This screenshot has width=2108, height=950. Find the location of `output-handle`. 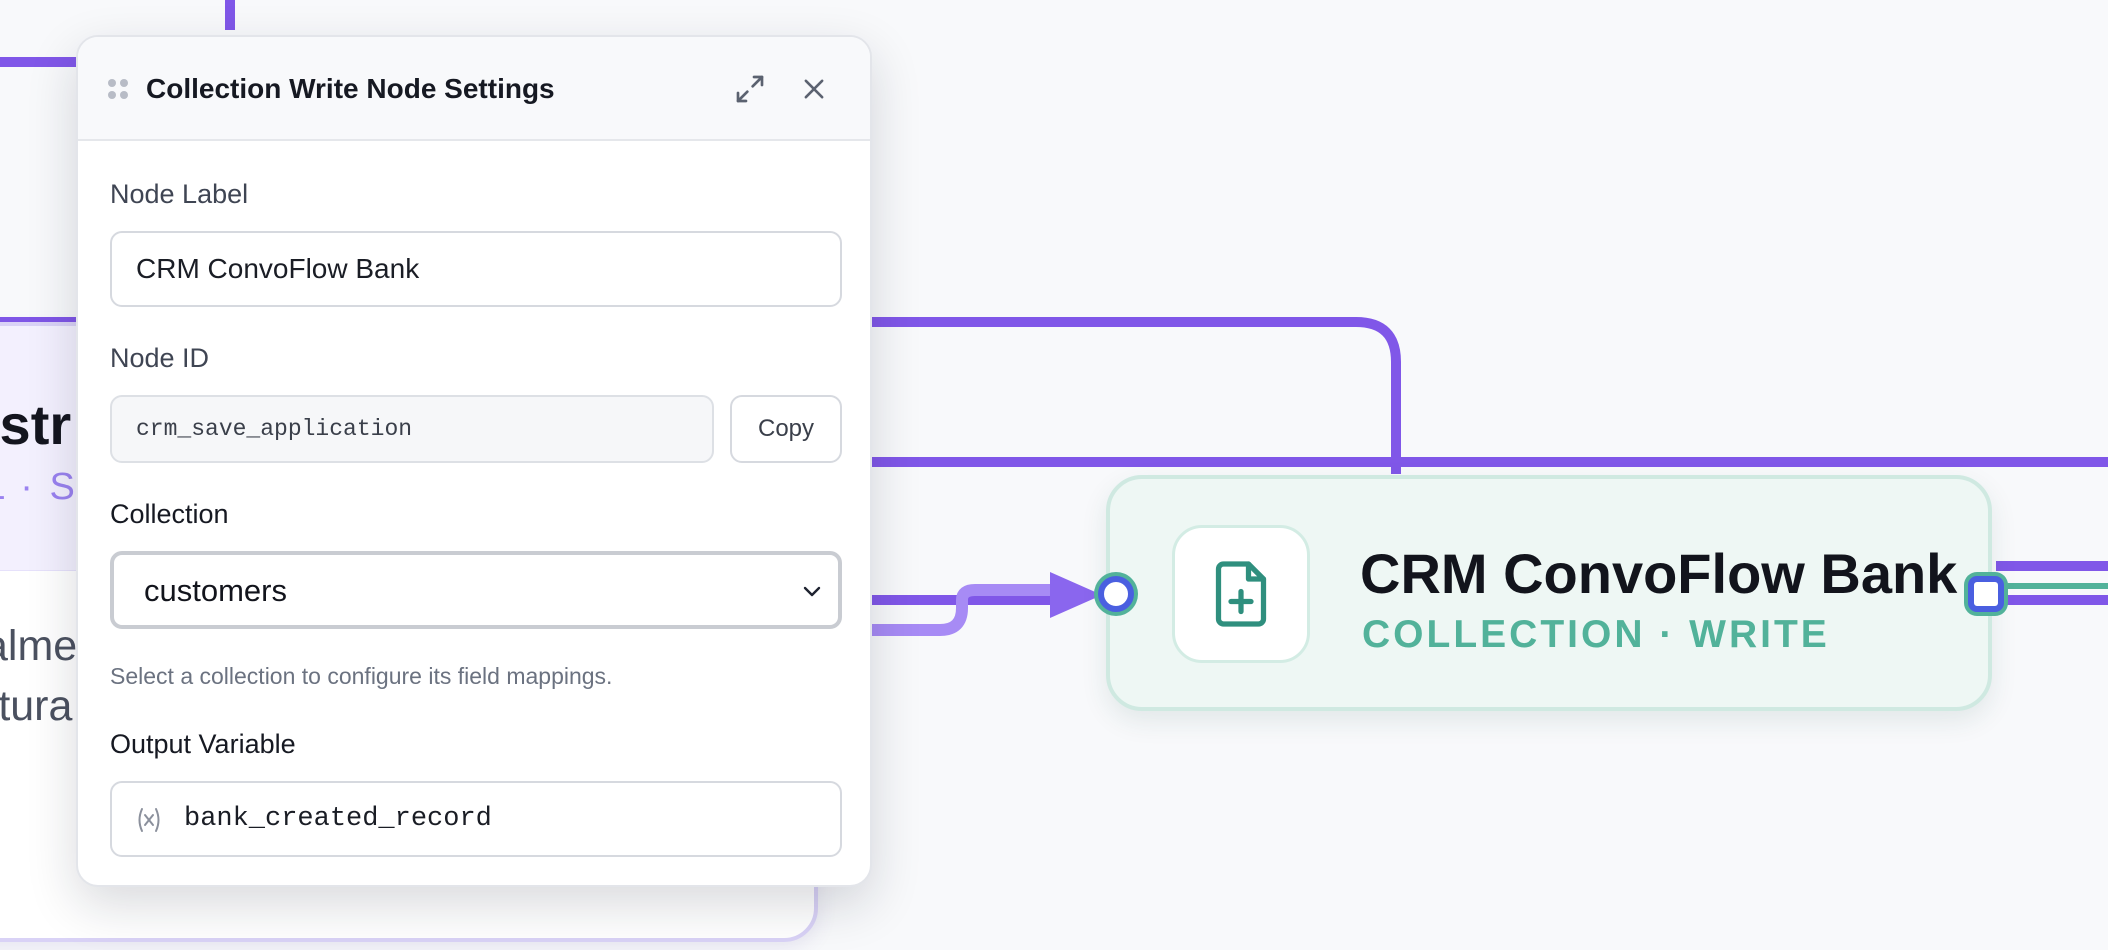

output-handle is located at coordinates (1986, 594).